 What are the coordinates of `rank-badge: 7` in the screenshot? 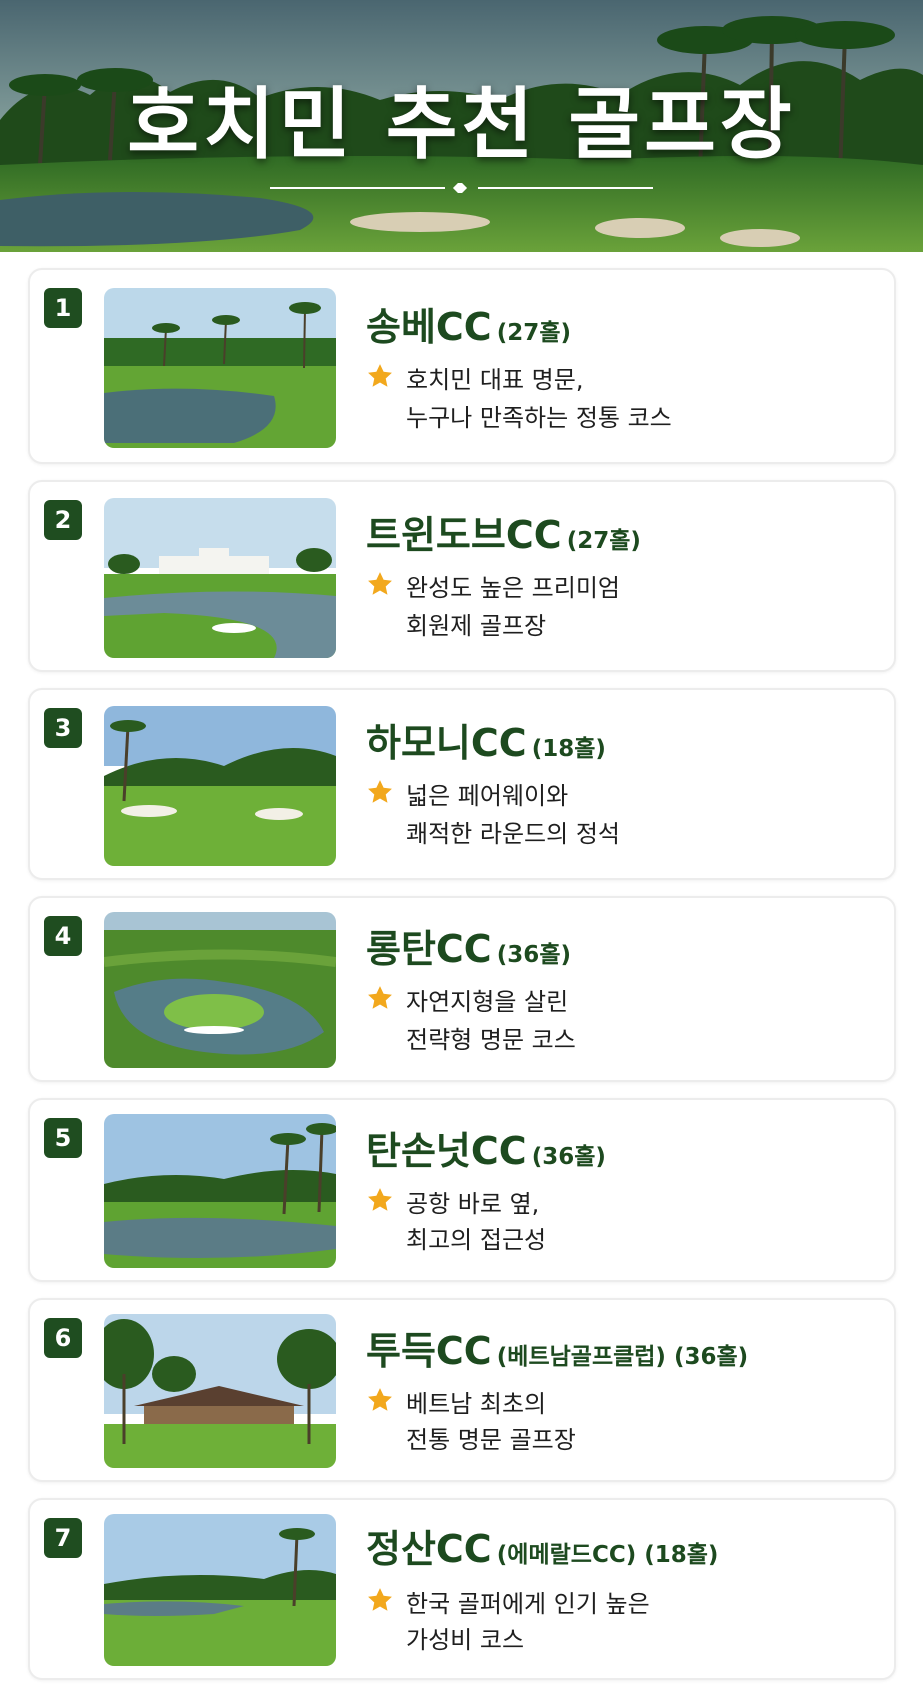 It's located at (63, 1538).